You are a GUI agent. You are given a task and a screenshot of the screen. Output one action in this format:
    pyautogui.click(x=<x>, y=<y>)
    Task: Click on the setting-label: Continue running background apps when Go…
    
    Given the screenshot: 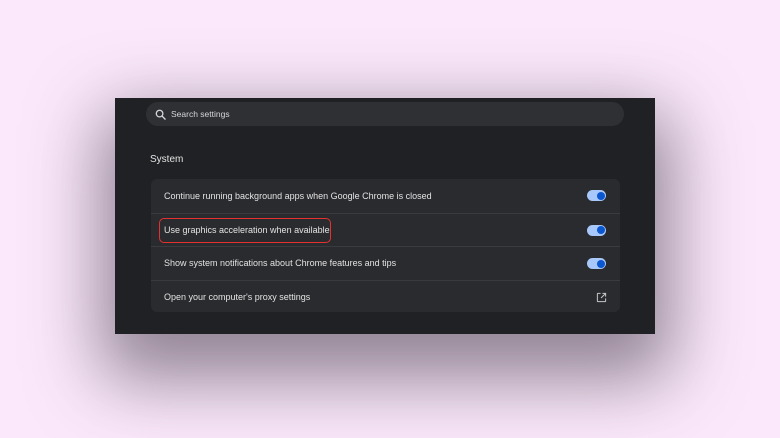 What is the action you would take?
    pyautogui.click(x=298, y=195)
    